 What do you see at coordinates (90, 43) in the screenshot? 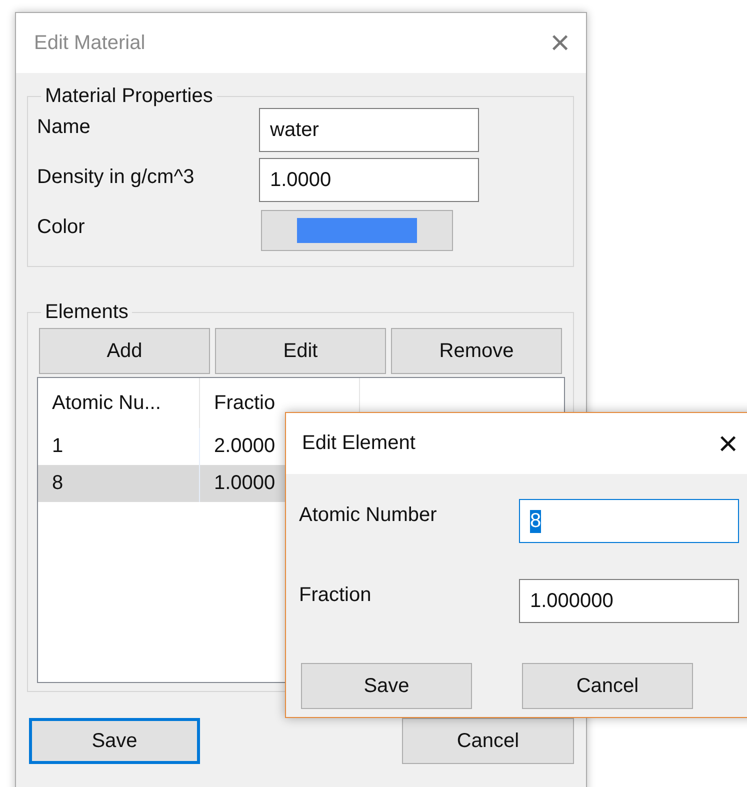
I see `window-title: Edit Material` at bounding box center [90, 43].